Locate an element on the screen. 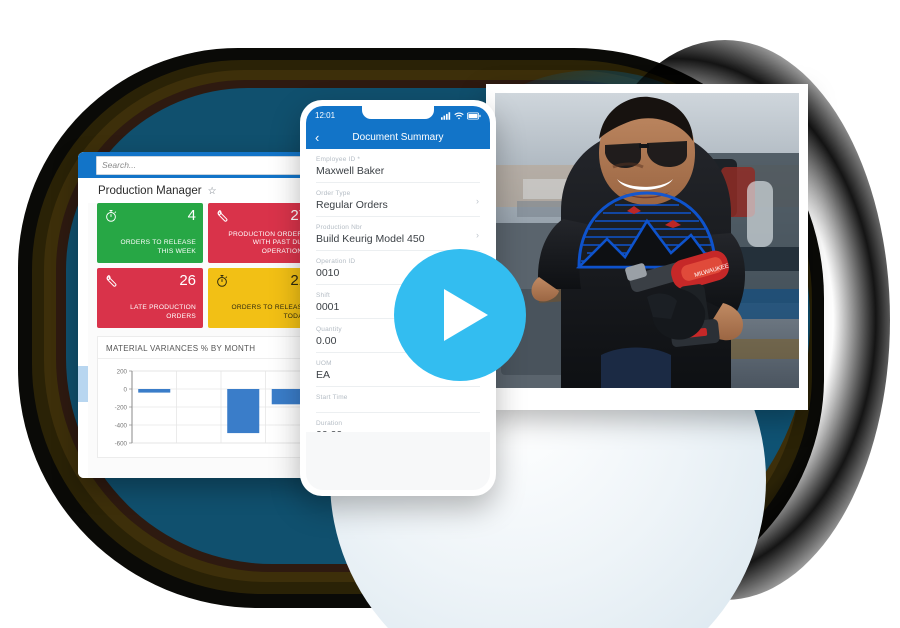 The image size is (900, 628). wifi-icon is located at coordinates (459, 115).